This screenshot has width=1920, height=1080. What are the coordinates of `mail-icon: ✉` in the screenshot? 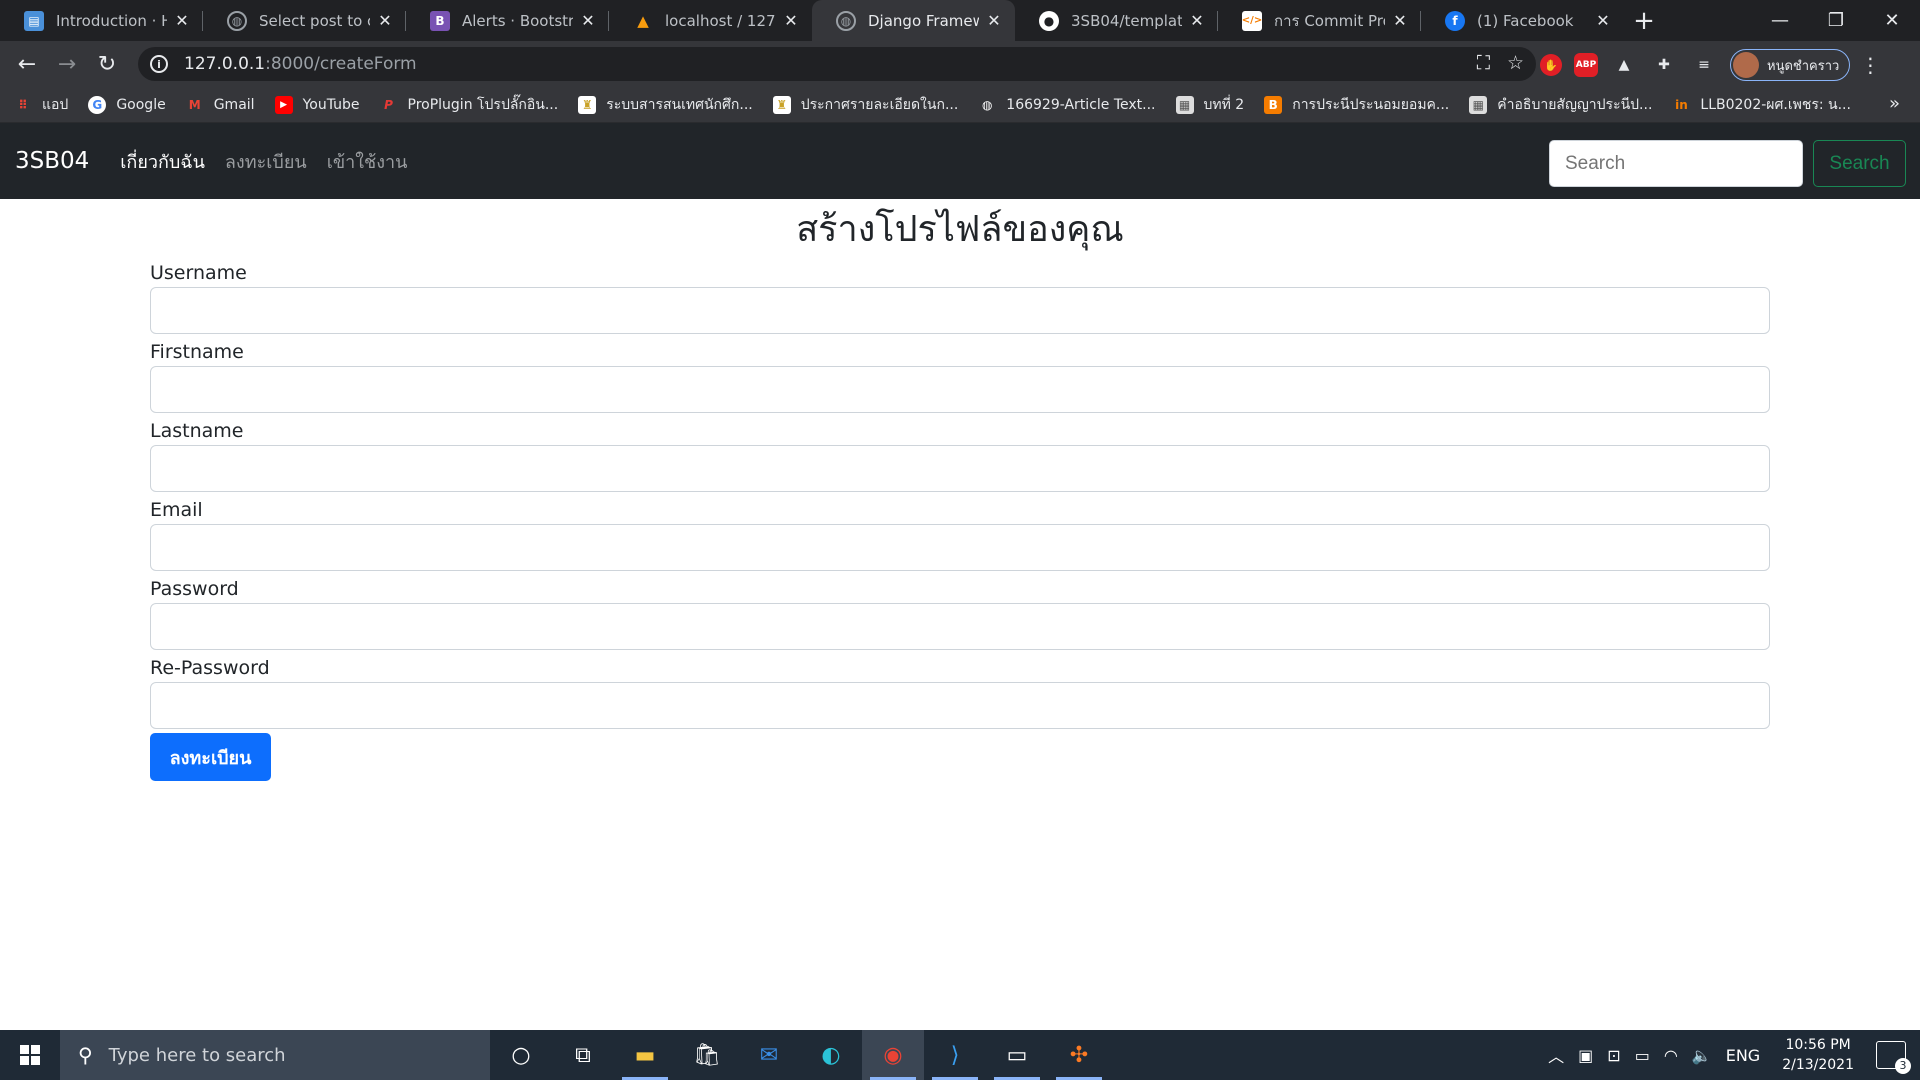 It's located at (769, 1055).